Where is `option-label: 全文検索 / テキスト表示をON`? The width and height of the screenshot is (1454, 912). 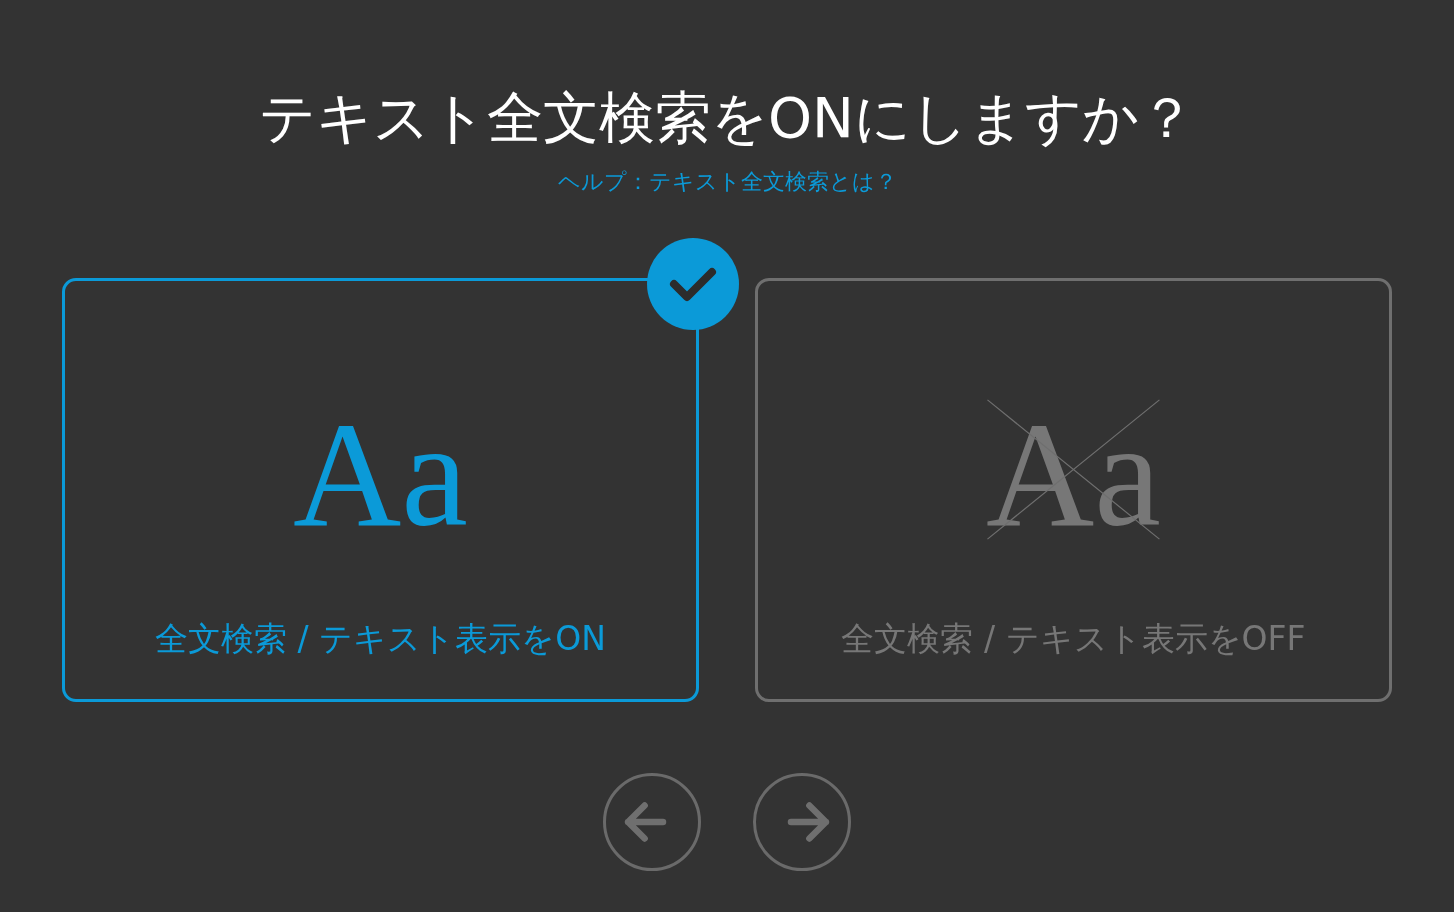
option-label: 全文検索 / テキスト表示をON is located at coordinates (380, 639).